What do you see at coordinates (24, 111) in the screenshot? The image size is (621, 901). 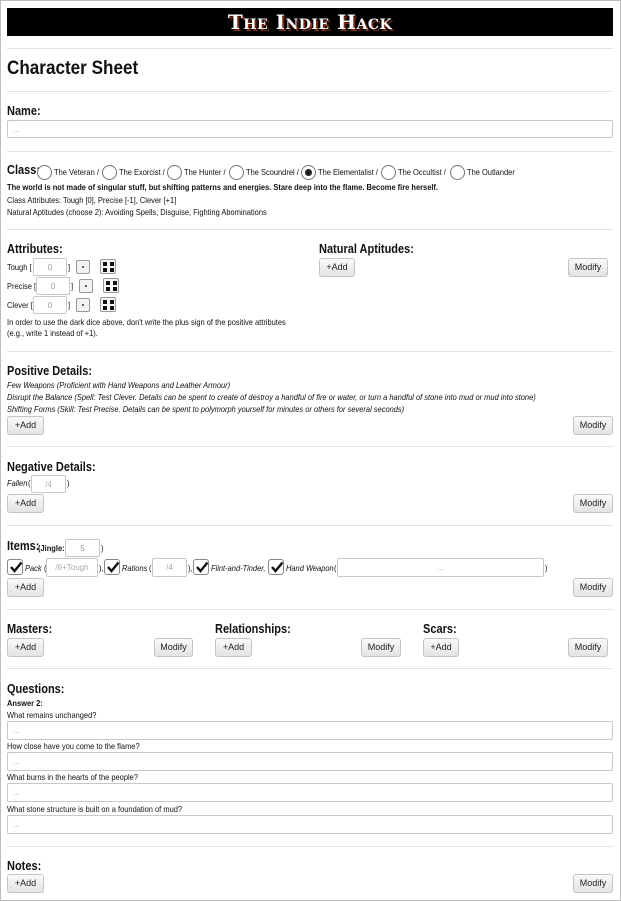 I see `name-heading: Name:` at bounding box center [24, 111].